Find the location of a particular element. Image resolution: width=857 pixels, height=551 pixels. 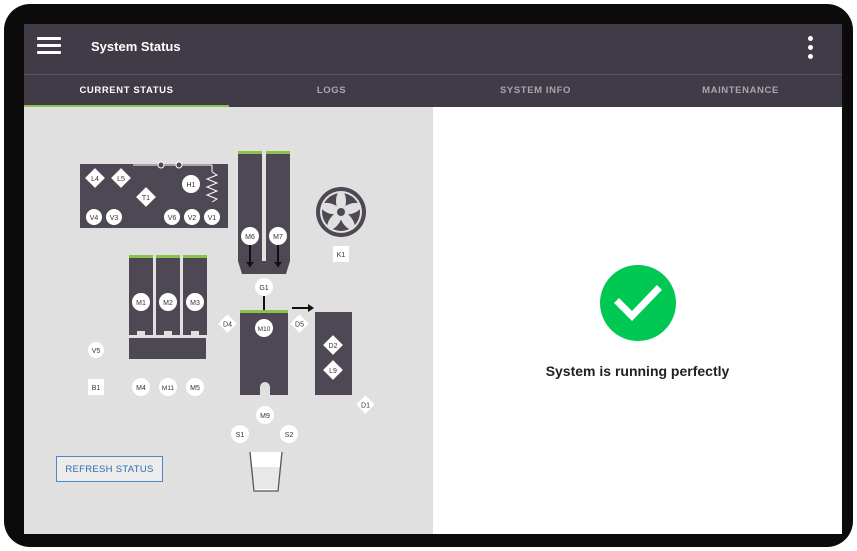

sensor-s2: S2 is located at coordinates (289, 434).